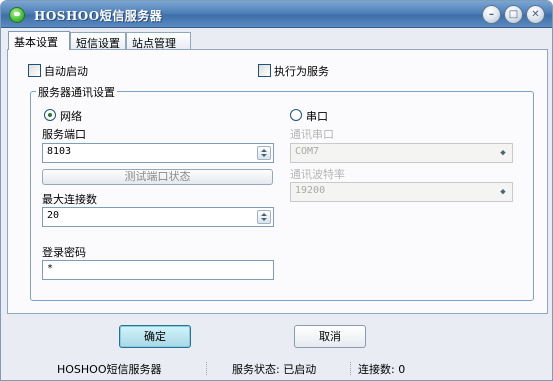 This screenshot has width=553, height=381. I want to click on status-service-state: 服务状态: 已启动, so click(274, 369).